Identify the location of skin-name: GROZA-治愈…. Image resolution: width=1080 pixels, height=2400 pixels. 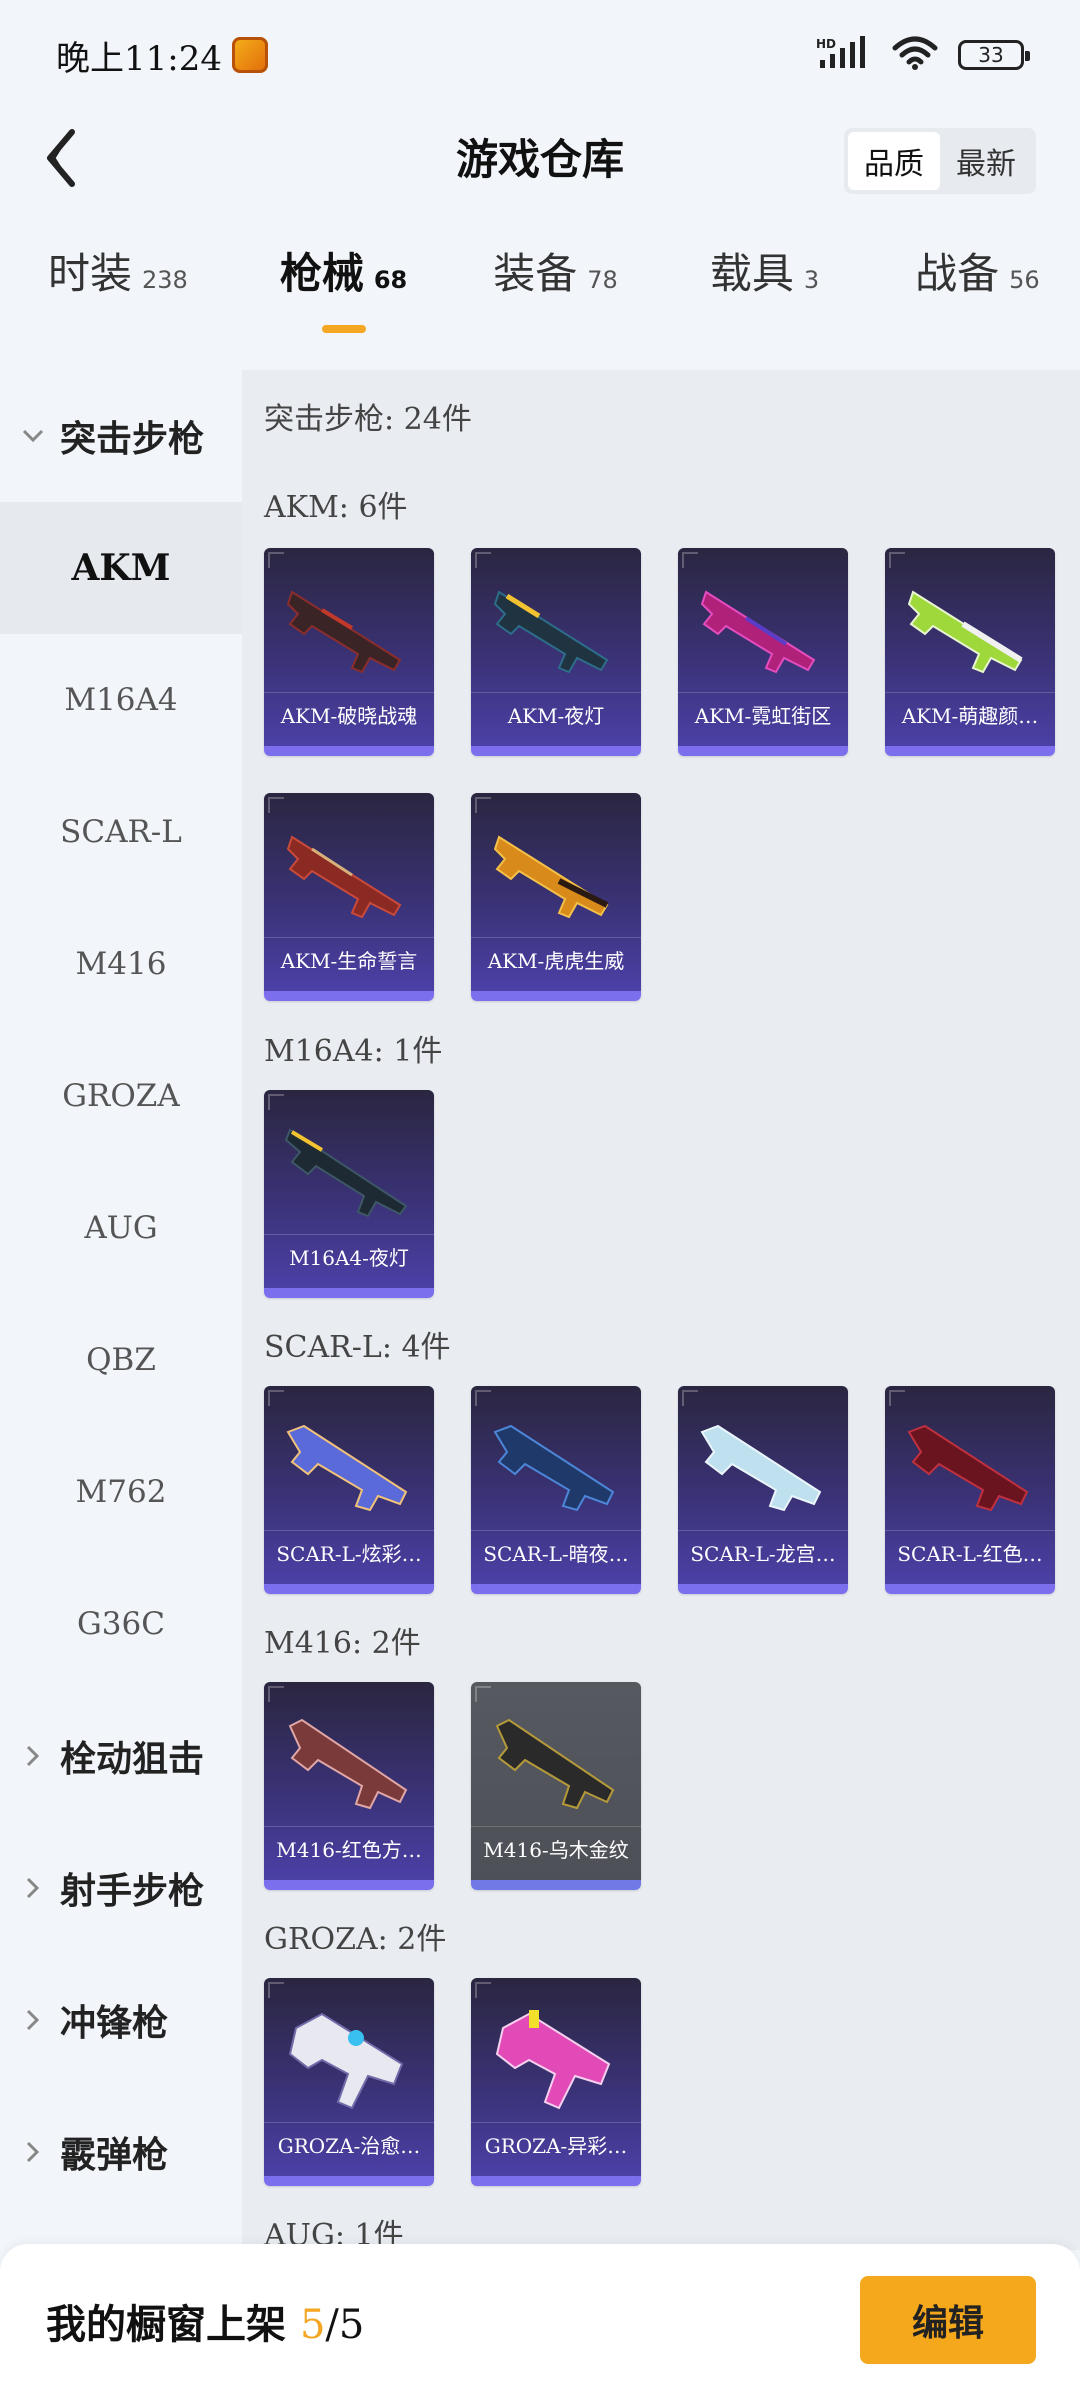
(349, 2146).